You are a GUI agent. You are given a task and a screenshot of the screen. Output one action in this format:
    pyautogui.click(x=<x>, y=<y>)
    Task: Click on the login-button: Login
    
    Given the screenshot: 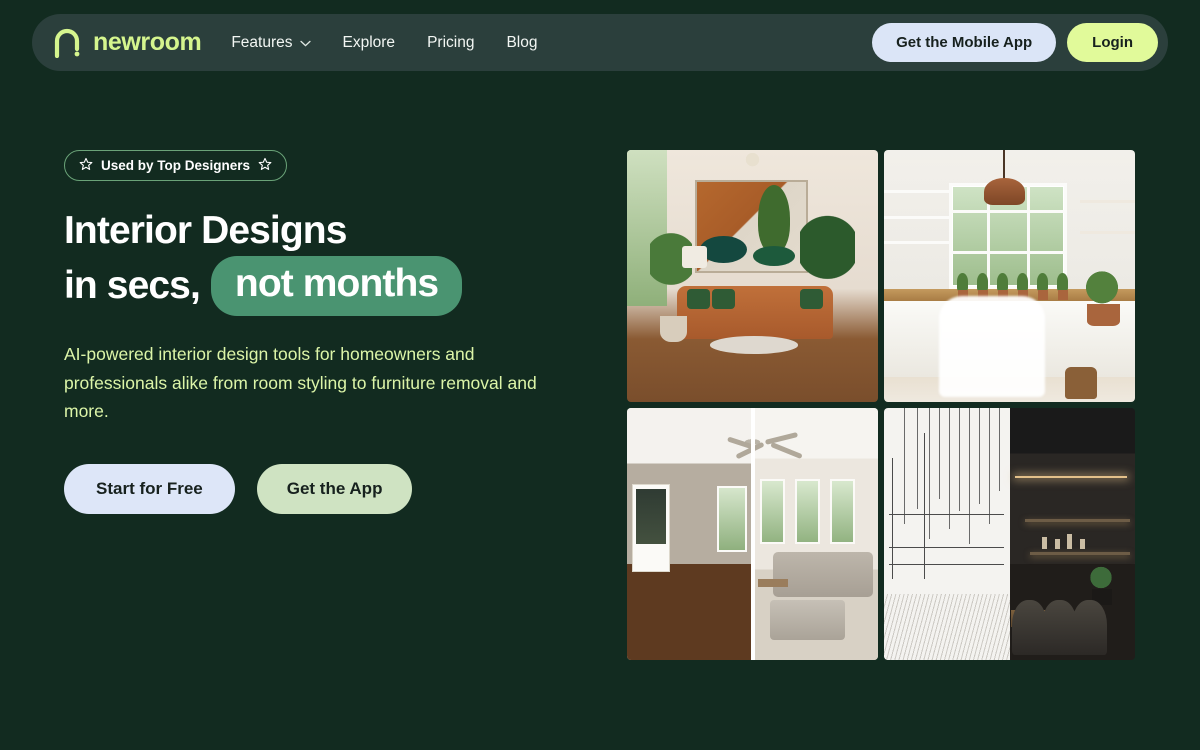 What is the action you would take?
    pyautogui.click(x=1112, y=42)
    